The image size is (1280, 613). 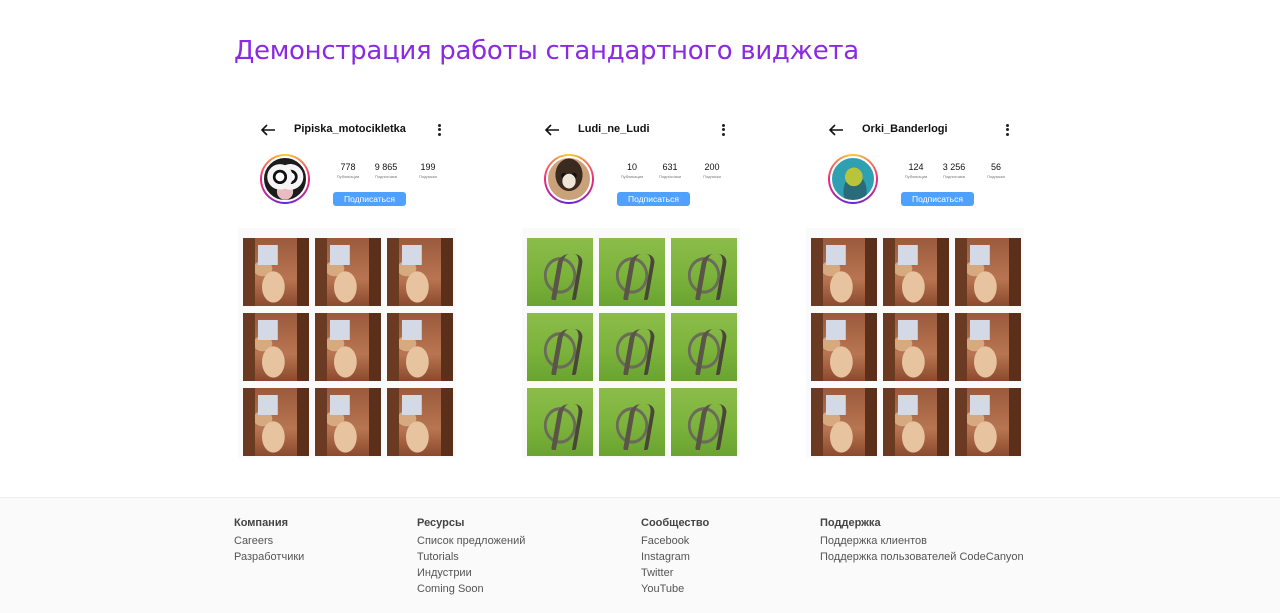 I want to click on footer-link-coming-soon: Coming Soon, so click(x=471, y=589).